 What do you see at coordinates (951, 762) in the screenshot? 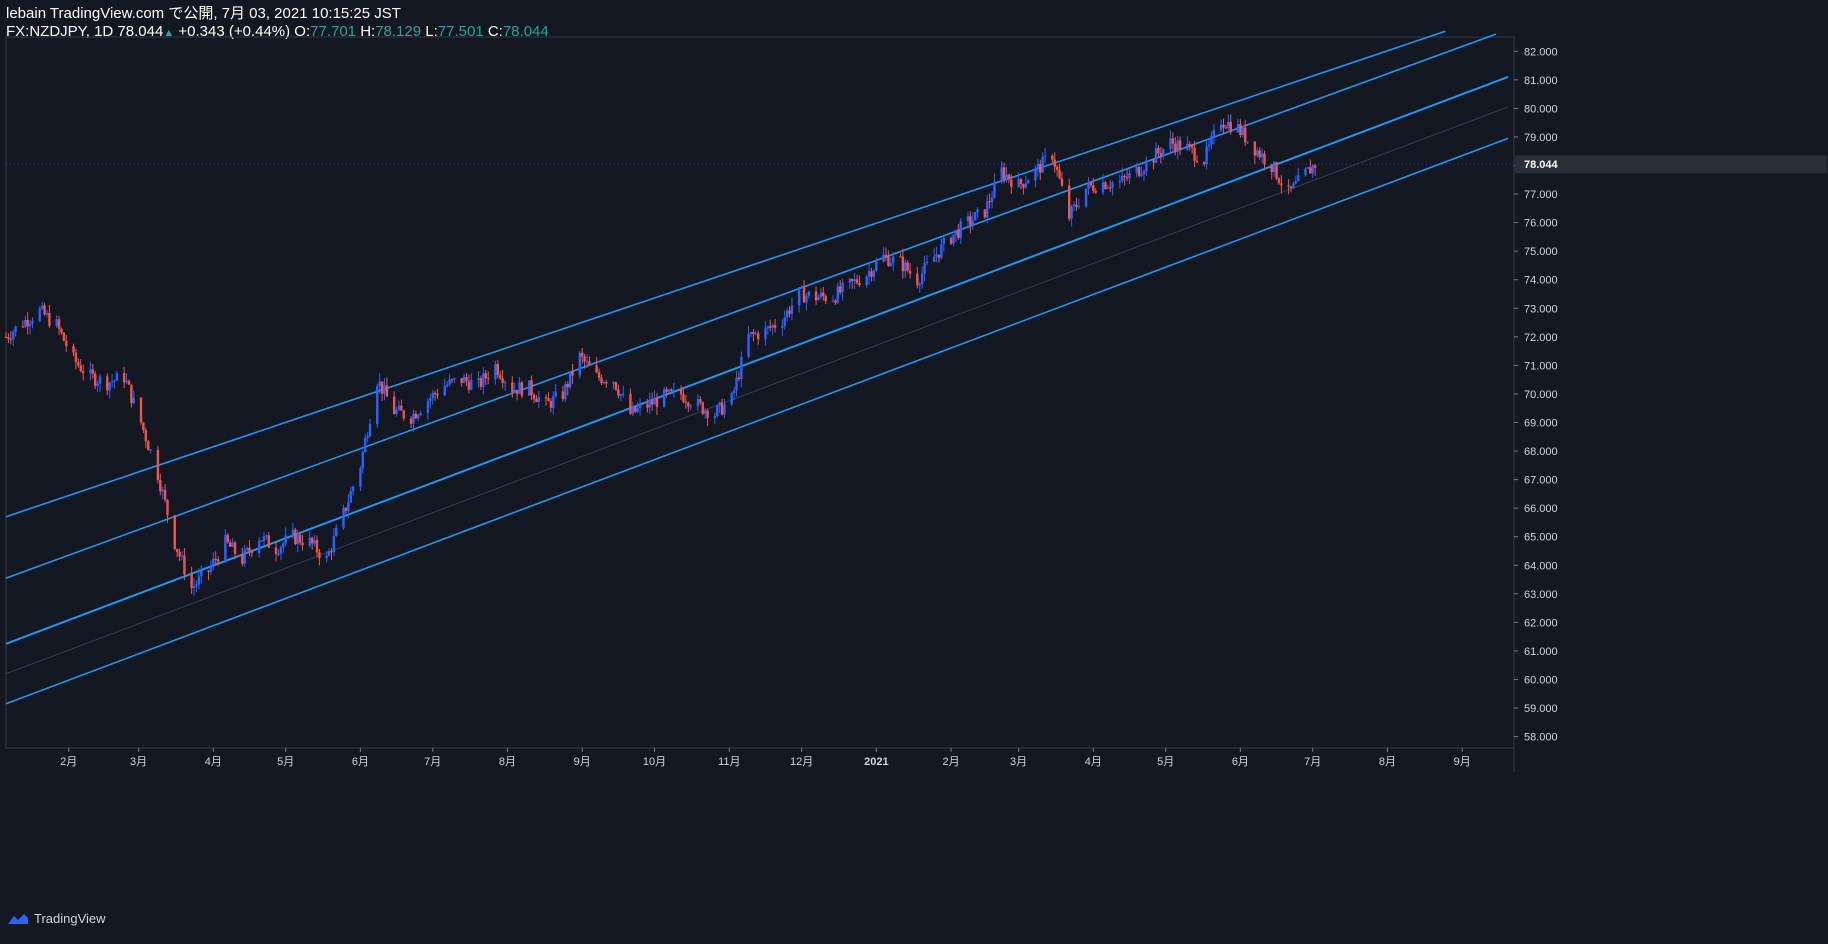
I see `x-tick-label: 2月` at bounding box center [951, 762].